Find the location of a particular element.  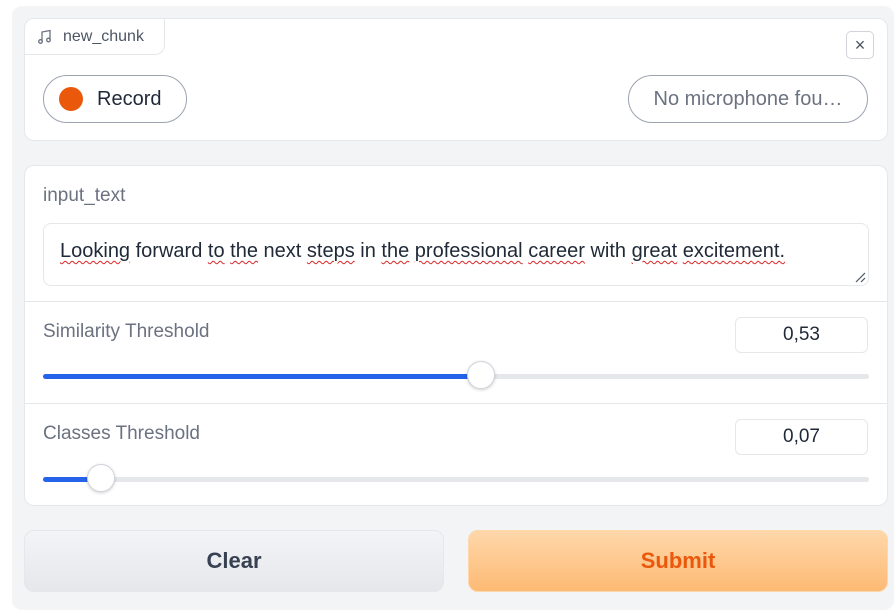

input-text-word: forward is located at coordinates (169, 251).